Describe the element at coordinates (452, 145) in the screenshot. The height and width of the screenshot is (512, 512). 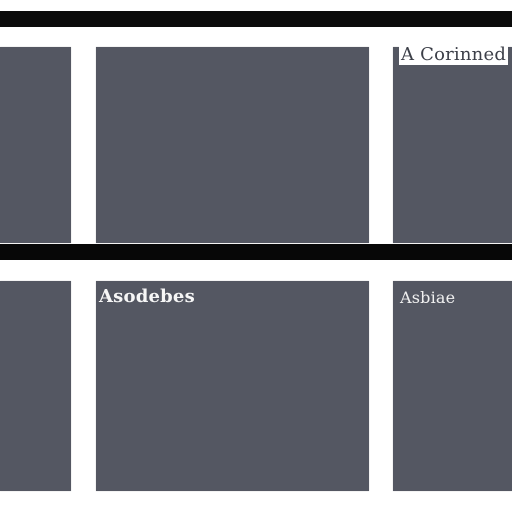
I see `panel-row1-right` at that location.